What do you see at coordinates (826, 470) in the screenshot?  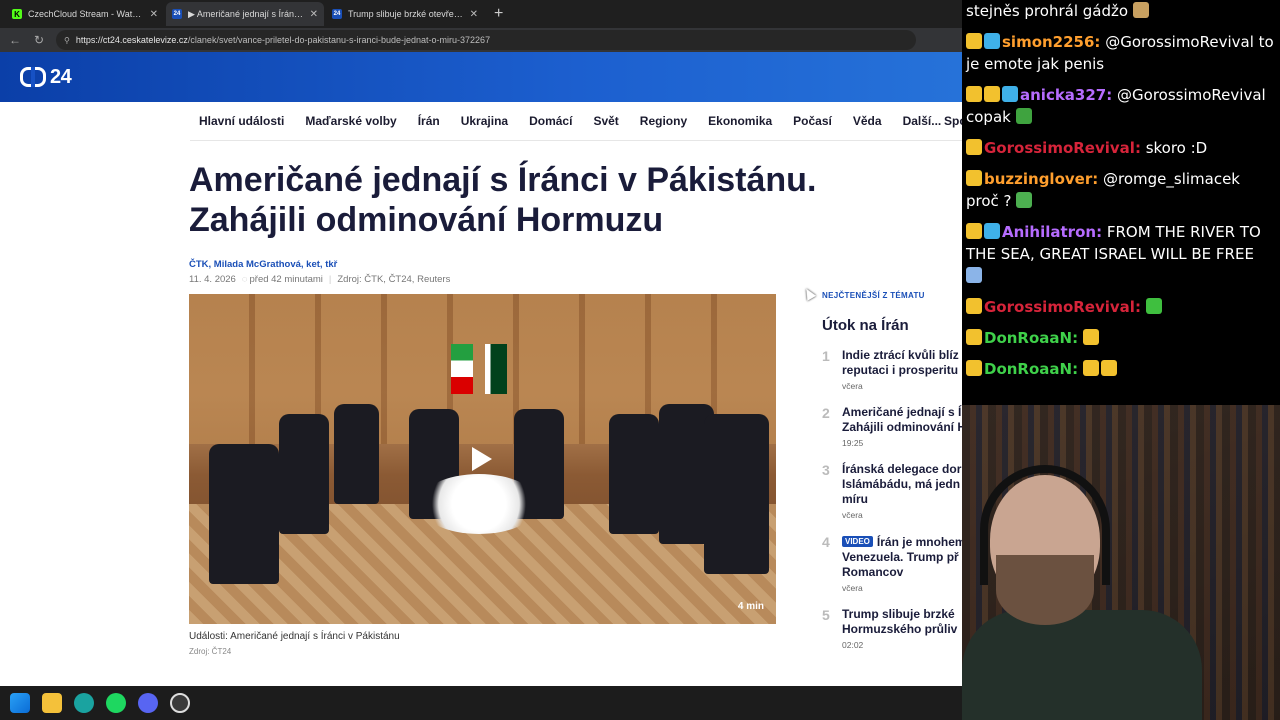 I see `article-rank: 3` at bounding box center [826, 470].